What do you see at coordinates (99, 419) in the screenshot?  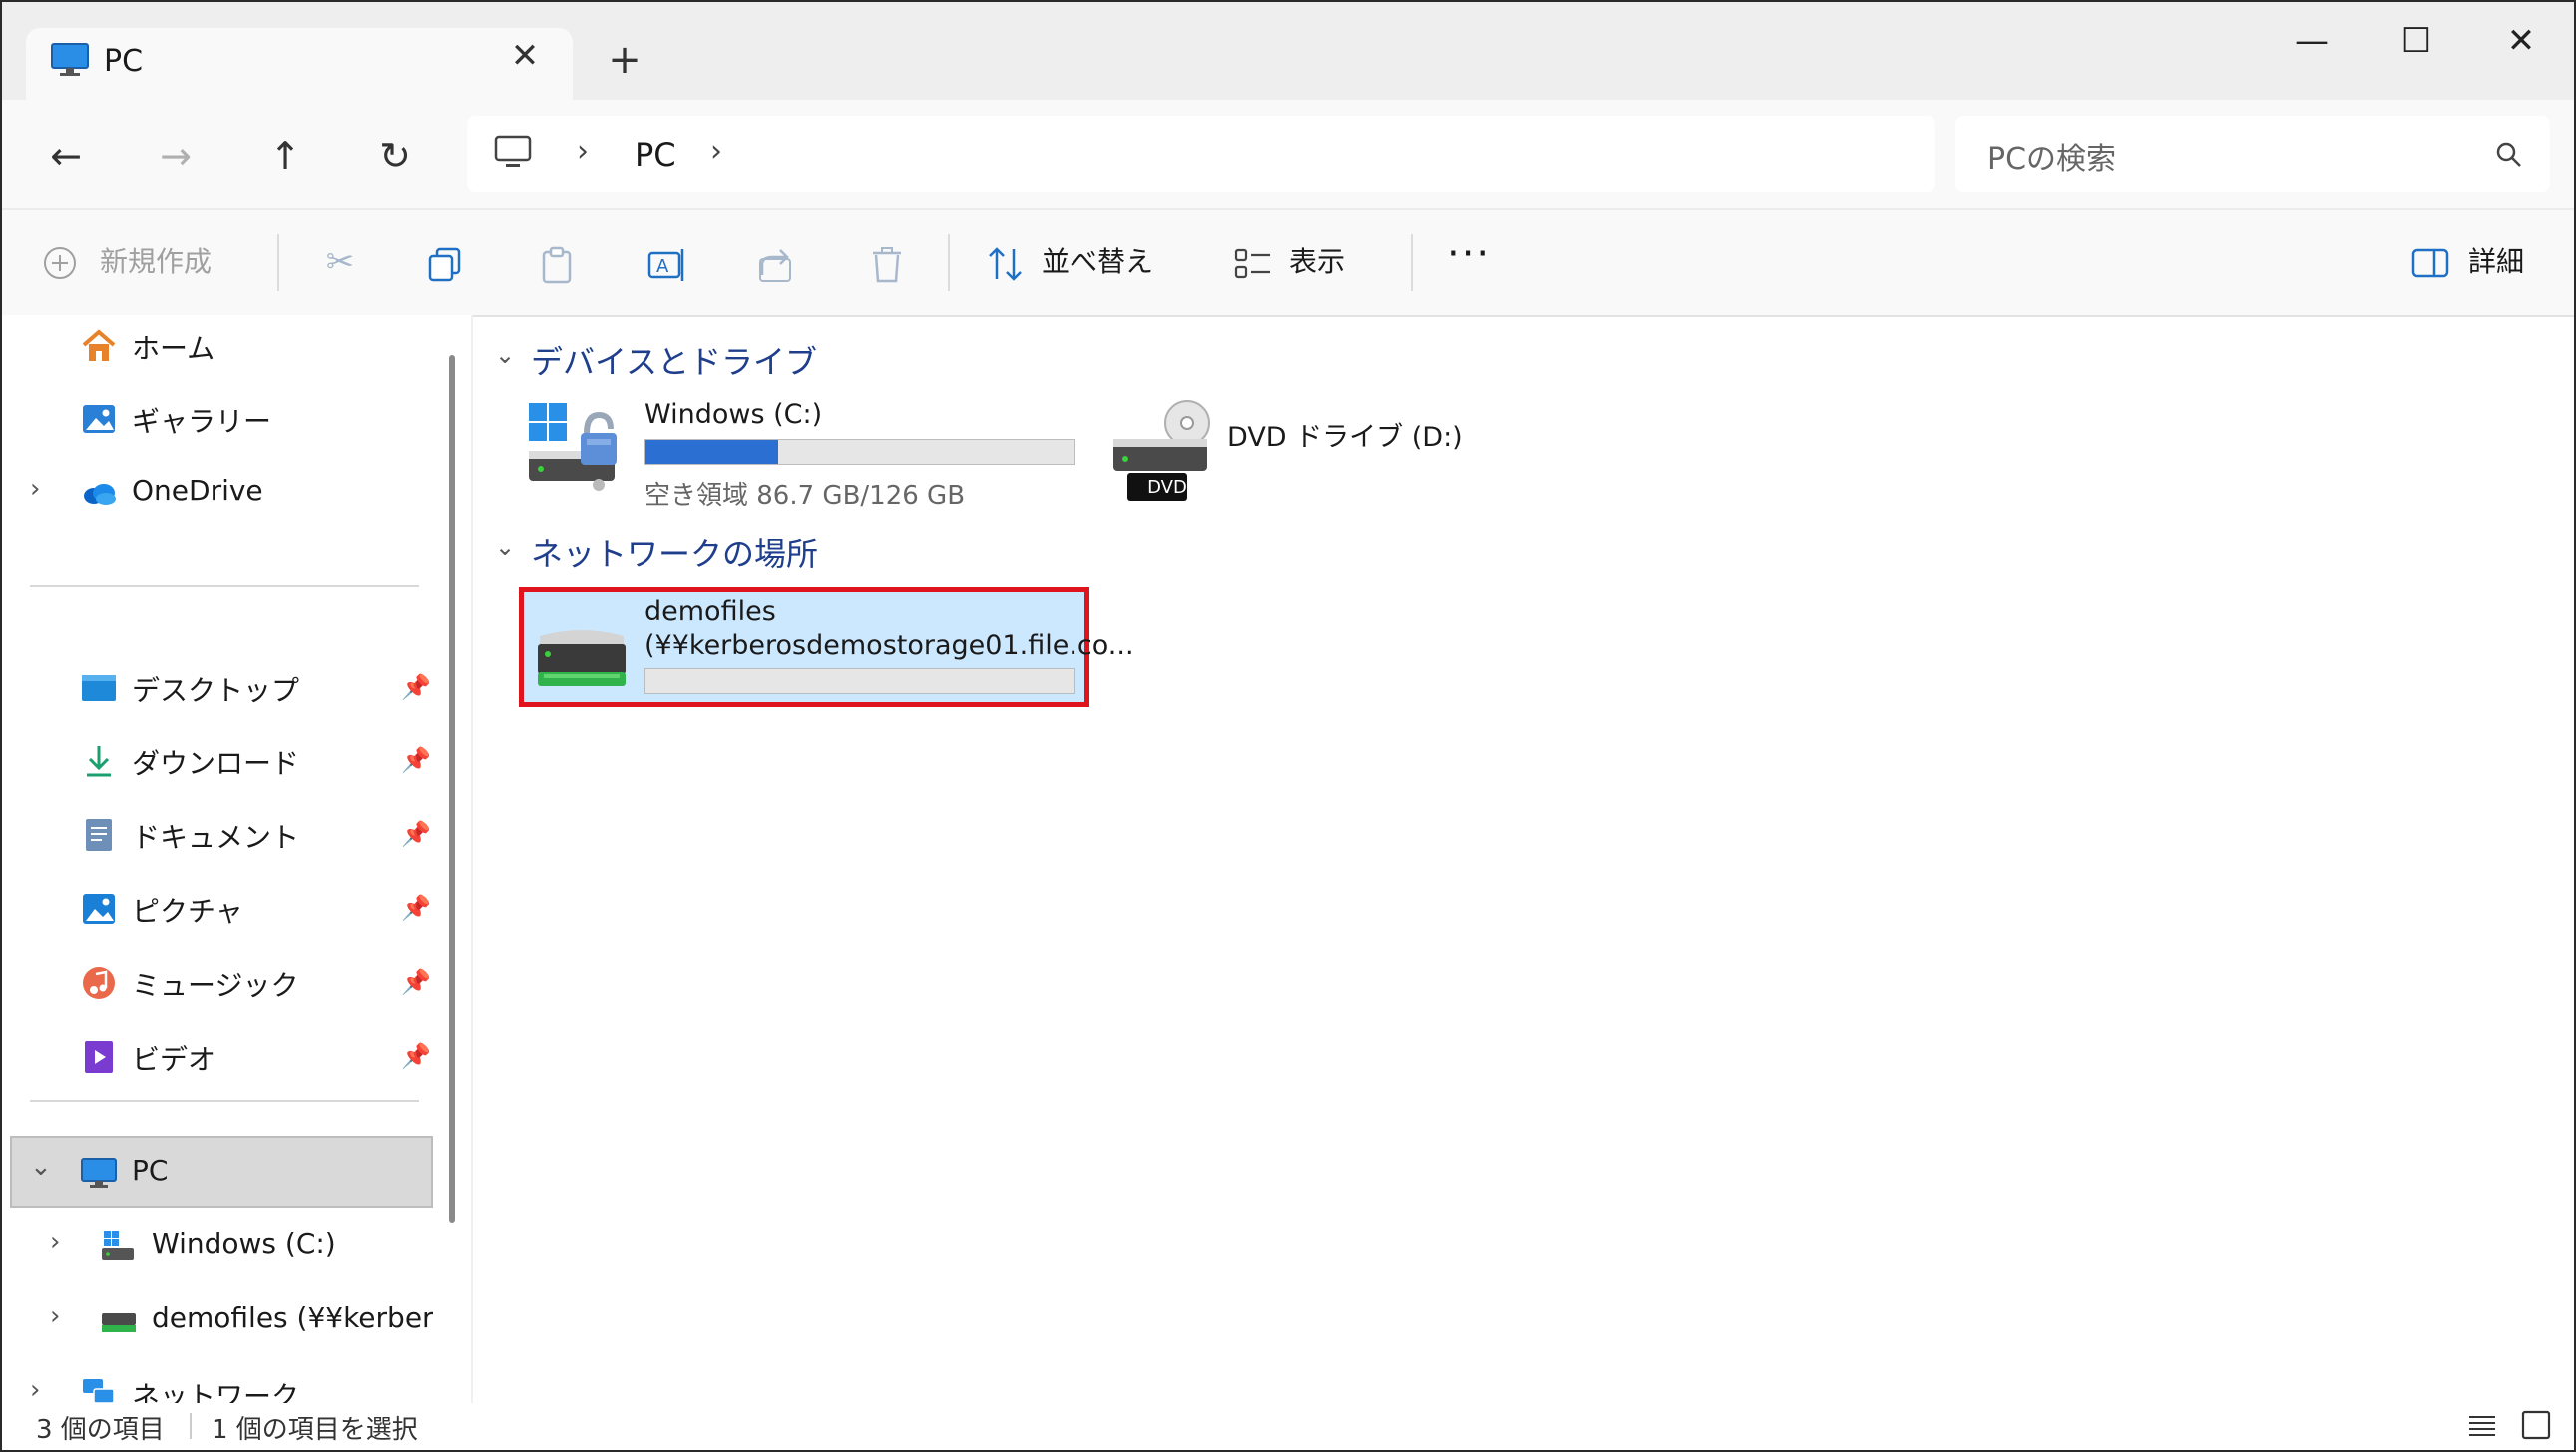 I see `gallery-icon` at bounding box center [99, 419].